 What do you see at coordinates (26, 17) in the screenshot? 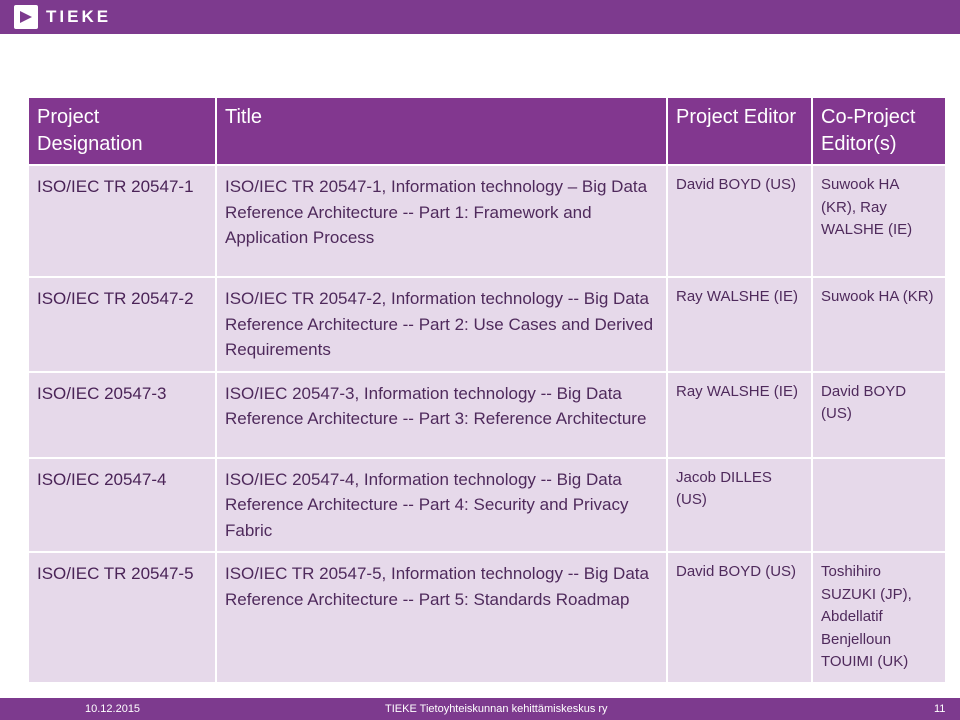
I see `logo-mark-icon` at bounding box center [26, 17].